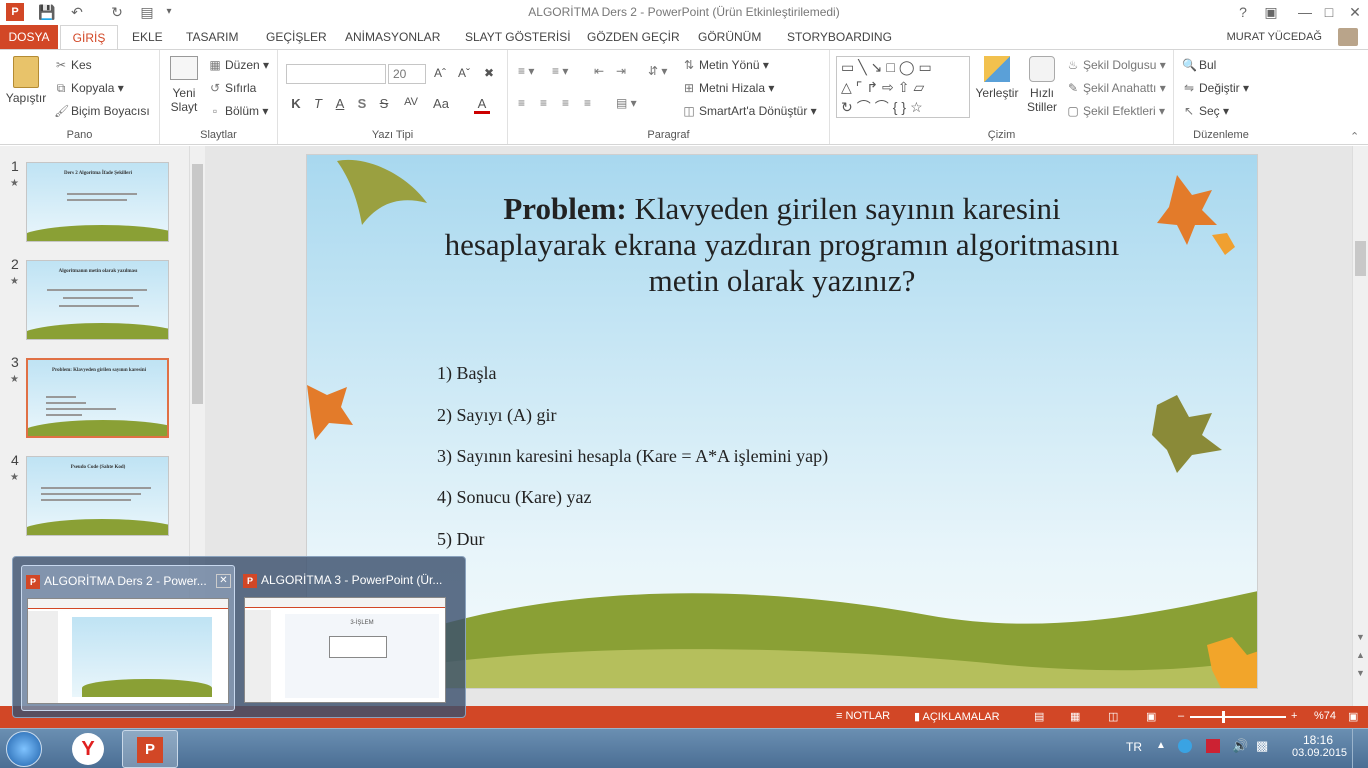 The width and height of the screenshot is (1368, 768). I want to click on shadow-button: S, so click(362, 103).